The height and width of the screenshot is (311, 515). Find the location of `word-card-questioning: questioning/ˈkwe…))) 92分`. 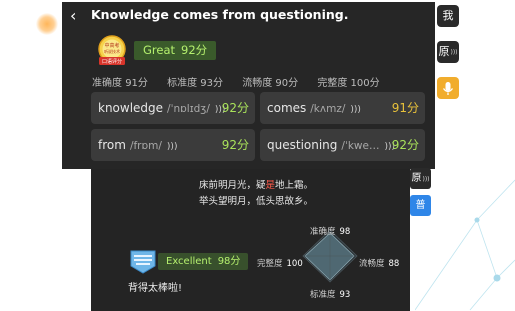

word-card-questioning: questioning/ˈkwe…))) 92分 is located at coordinates (342, 145).